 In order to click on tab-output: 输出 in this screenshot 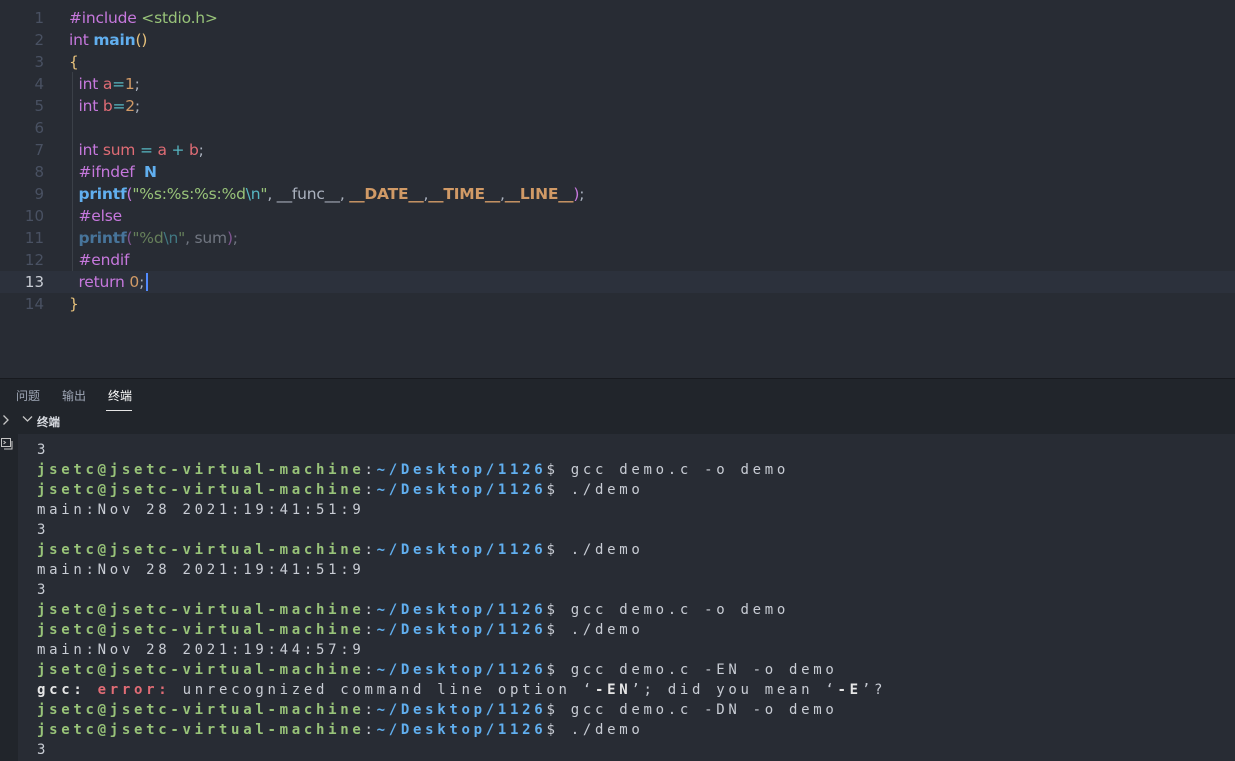, I will do `click(74, 395)`.